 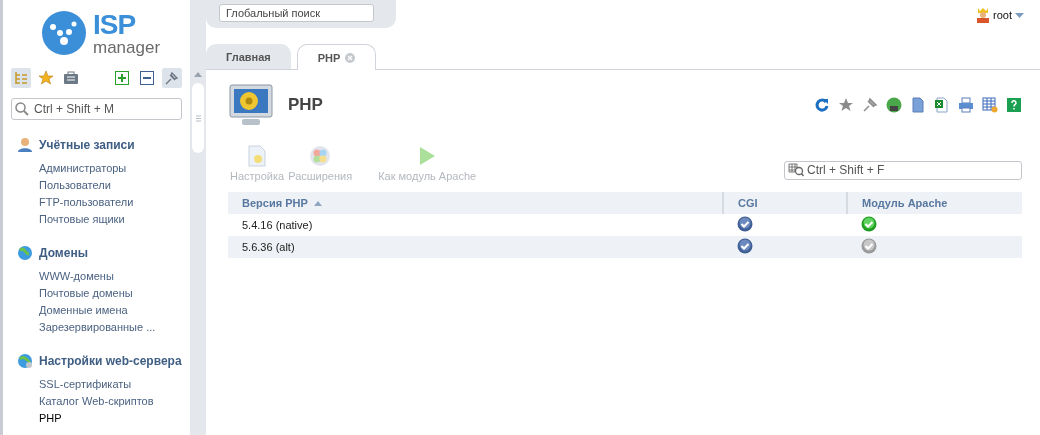 What do you see at coordinates (918, 105) in the screenshot?
I see `document-icon` at bounding box center [918, 105].